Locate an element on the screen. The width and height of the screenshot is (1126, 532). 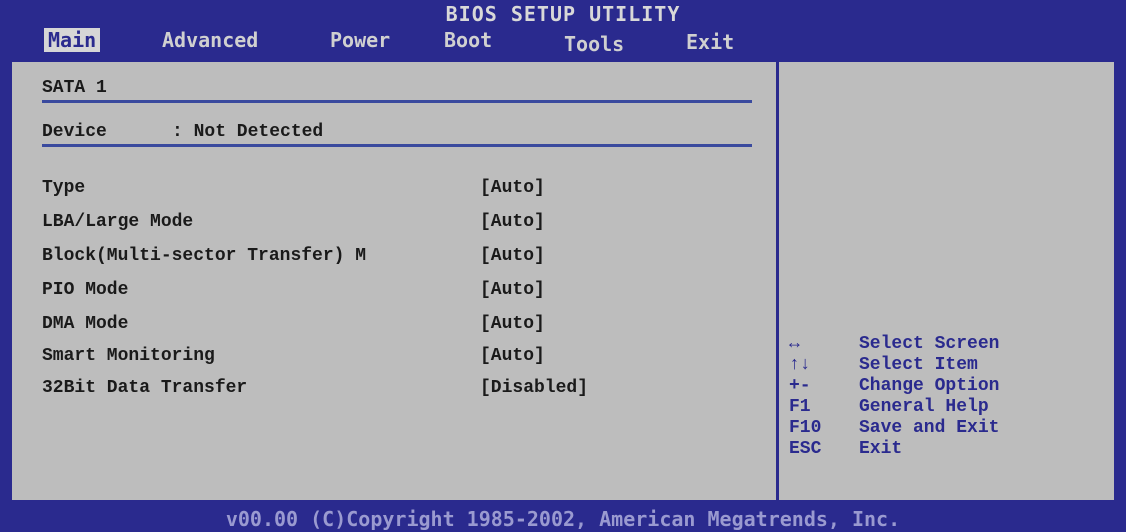
setting-label: LBA/Large Mode is located at coordinates (118, 222).